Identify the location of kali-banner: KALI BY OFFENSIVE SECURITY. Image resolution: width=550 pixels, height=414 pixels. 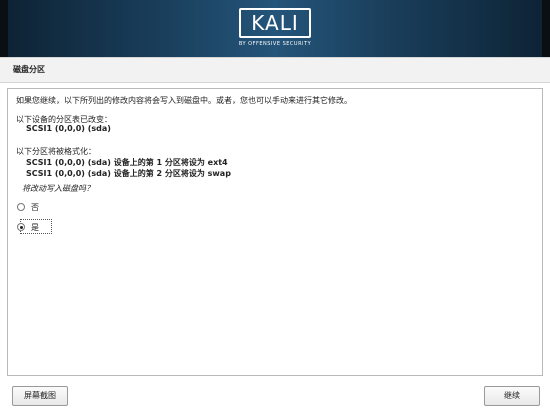
(275, 28).